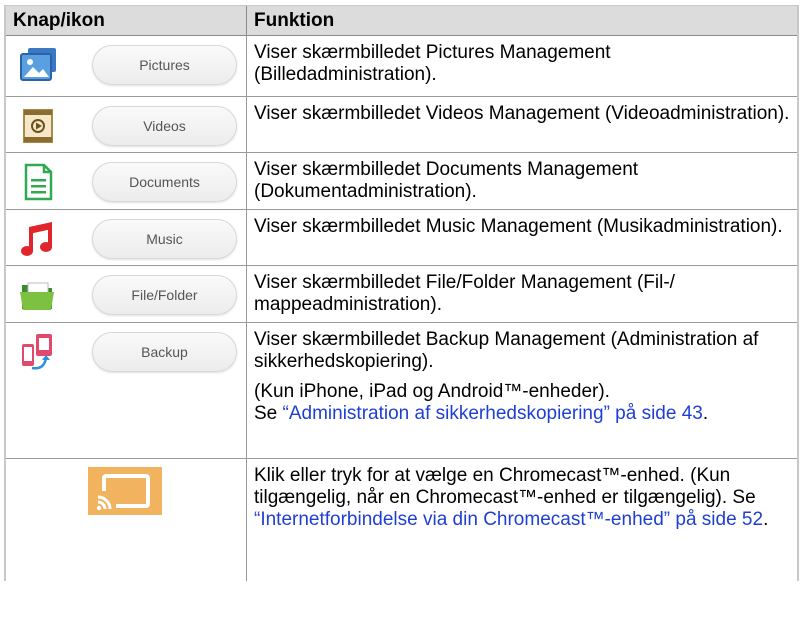  I want to click on chromecast-button, so click(125, 491).